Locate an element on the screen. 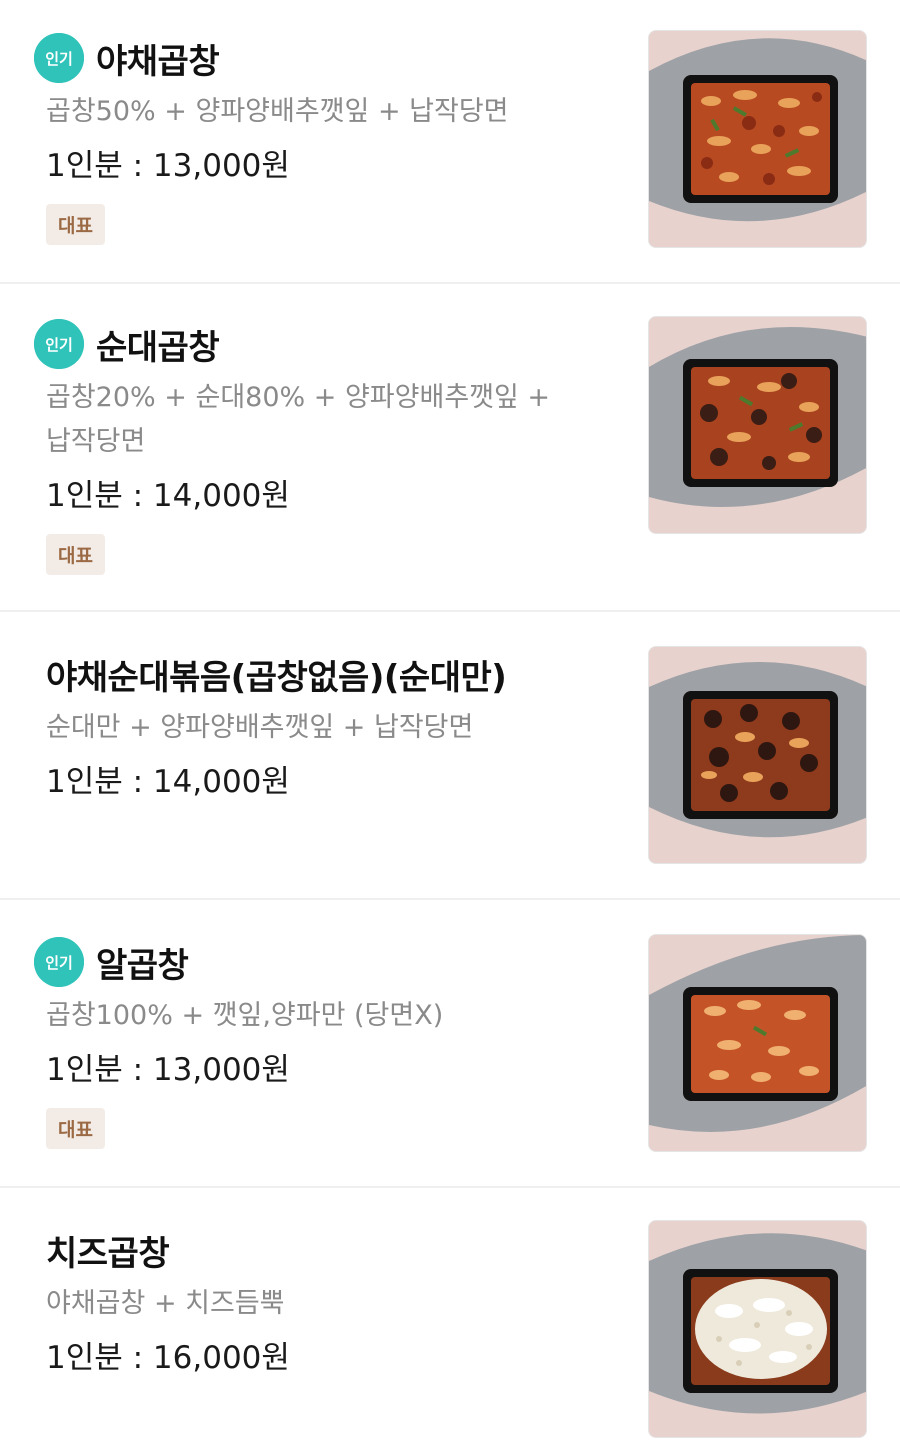 Image resolution: width=900 pixels, height=1444 pixels. menu-item-name: 야채순대볶음(곱창없음)(순대만) is located at coordinates (276, 677).